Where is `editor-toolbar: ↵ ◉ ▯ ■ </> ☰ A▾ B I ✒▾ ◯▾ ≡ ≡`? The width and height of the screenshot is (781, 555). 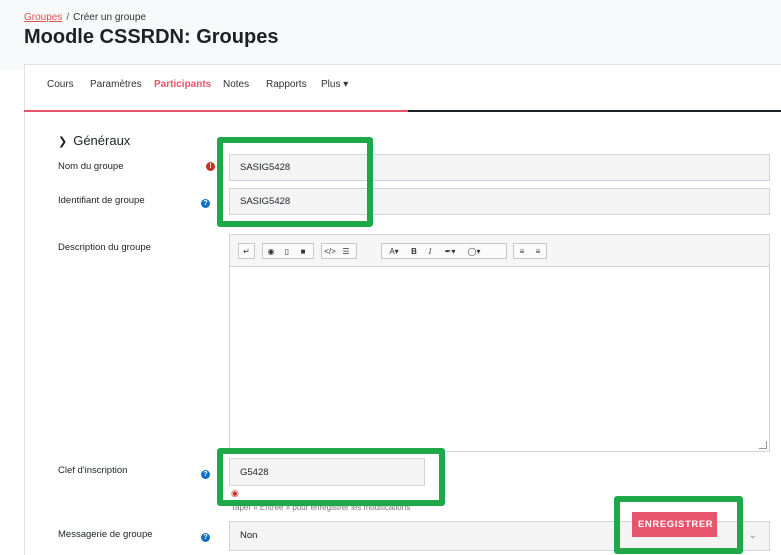 editor-toolbar: ↵ ◉ ▯ ■ </> ☰ A▾ B I ✒▾ ◯▾ ≡ ≡ is located at coordinates (499, 251).